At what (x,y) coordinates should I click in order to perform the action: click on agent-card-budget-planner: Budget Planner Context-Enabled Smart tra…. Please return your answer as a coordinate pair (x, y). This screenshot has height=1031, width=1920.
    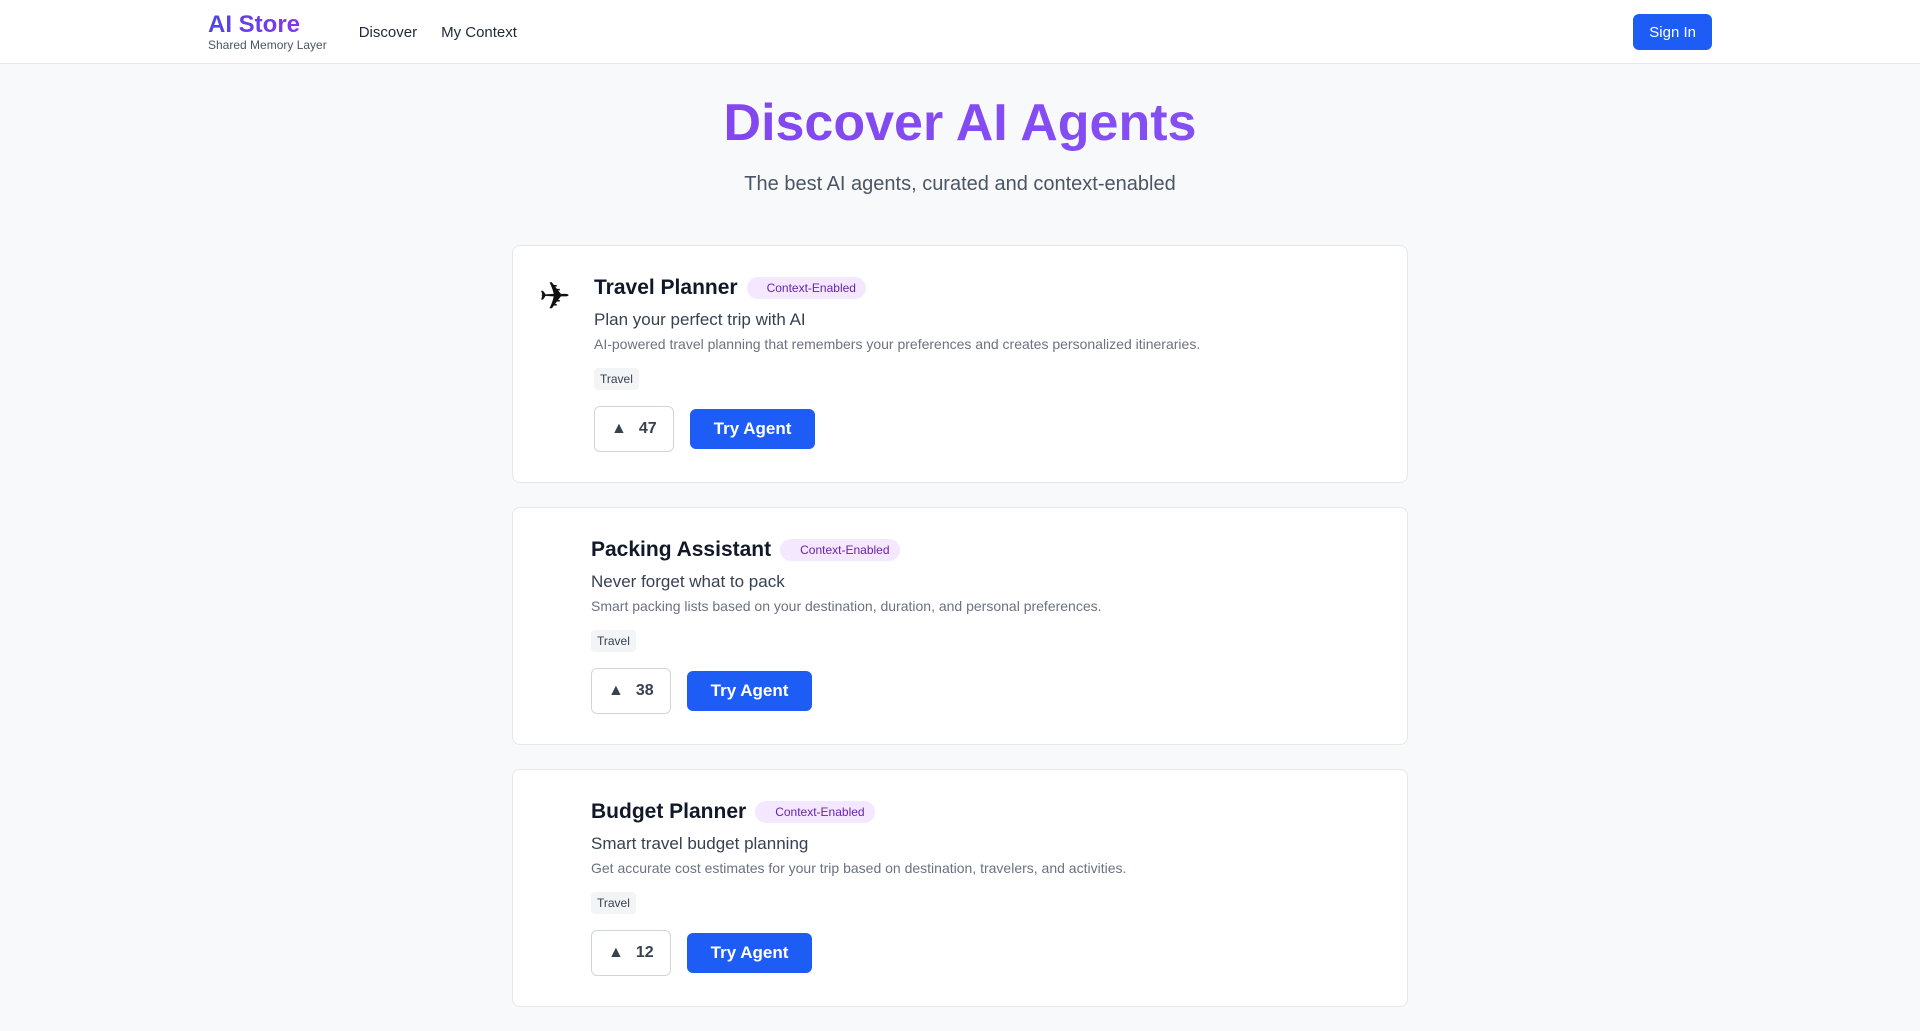
    Looking at the image, I should click on (960, 888).